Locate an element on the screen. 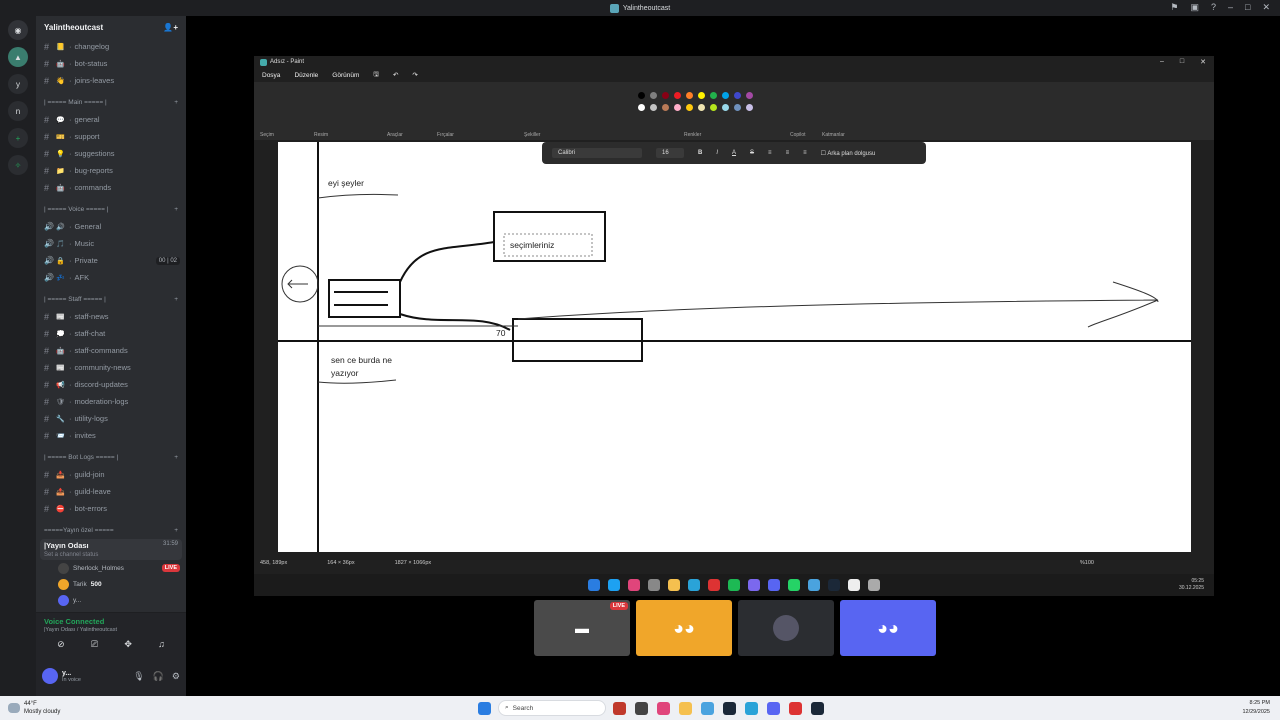 This screenshot has height=720, width=1280. channel-guild-leave: # 📤 · guild-leave is located at coordinates (111, 491).